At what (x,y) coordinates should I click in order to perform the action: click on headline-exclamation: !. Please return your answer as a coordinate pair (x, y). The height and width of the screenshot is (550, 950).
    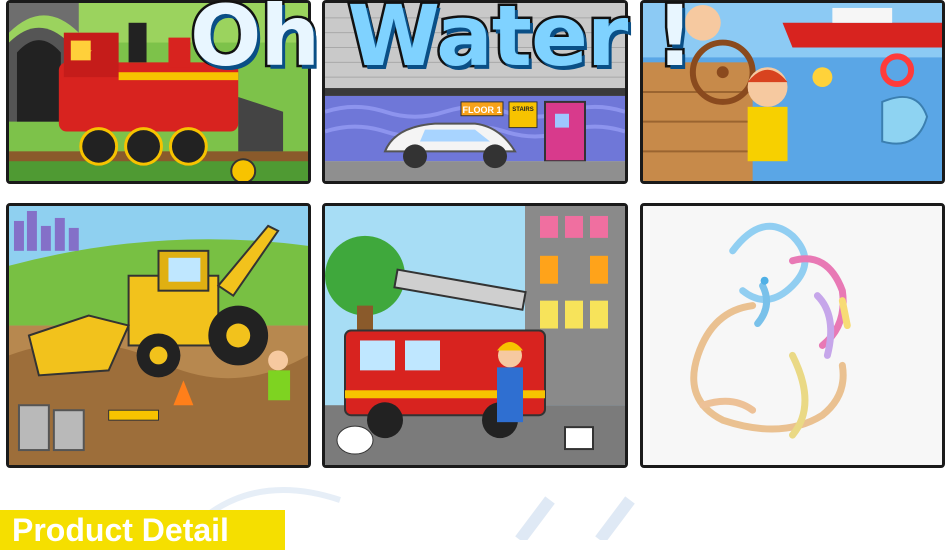
    Looking at the image, I should click on (674, 44).